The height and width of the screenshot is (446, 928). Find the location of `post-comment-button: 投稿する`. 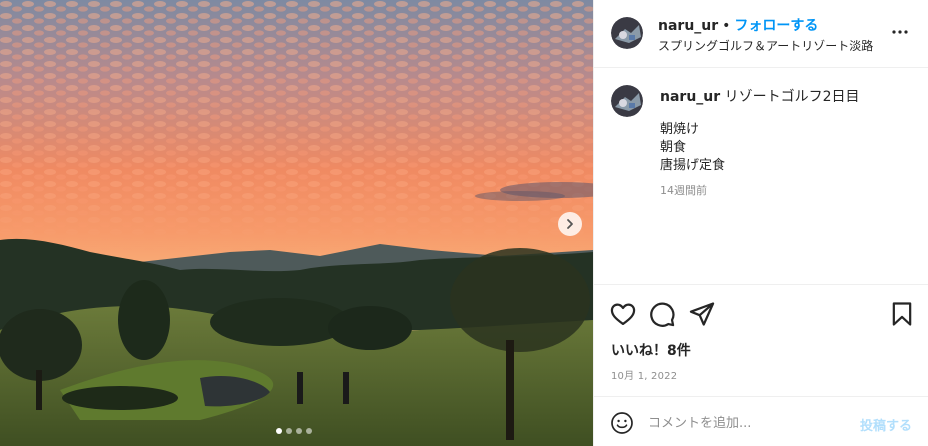

post-comment-button: 投稿する is located at coordinates (886, 424).